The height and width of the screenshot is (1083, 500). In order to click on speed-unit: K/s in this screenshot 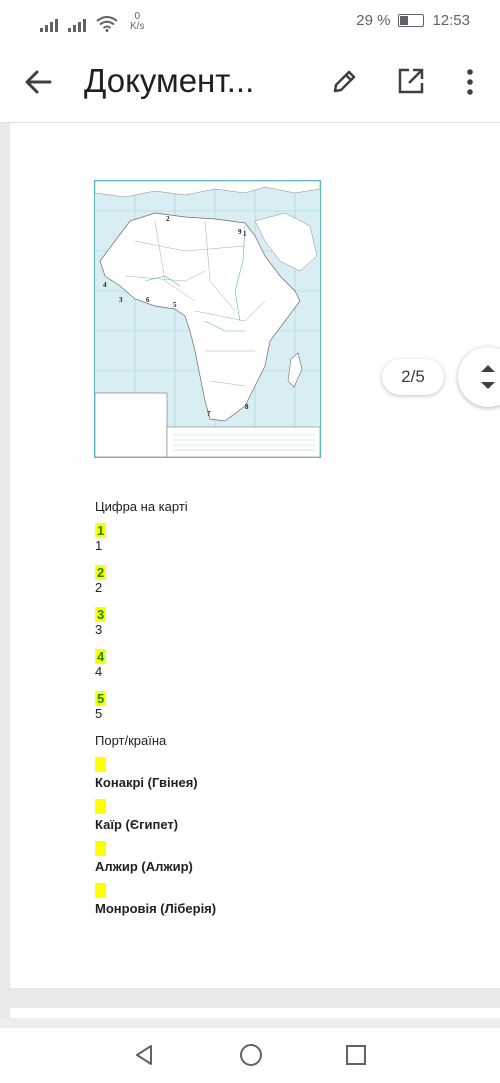, I will do `click(137, 26)`.